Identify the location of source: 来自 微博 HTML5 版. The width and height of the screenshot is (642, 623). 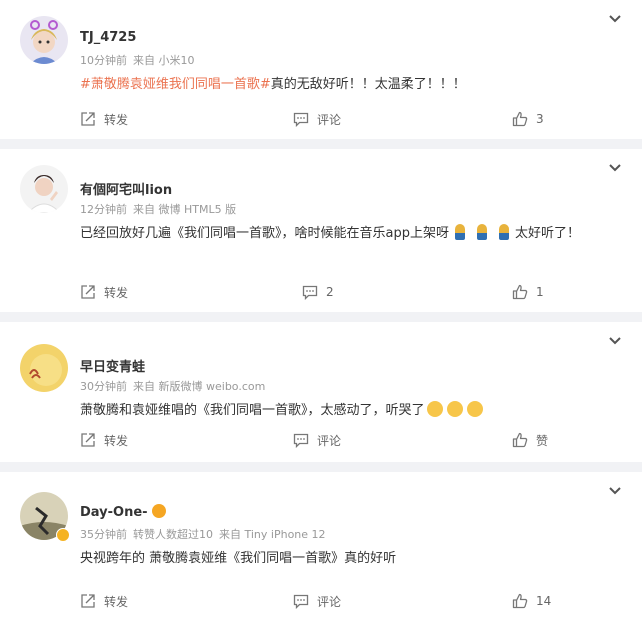
(185, 209).